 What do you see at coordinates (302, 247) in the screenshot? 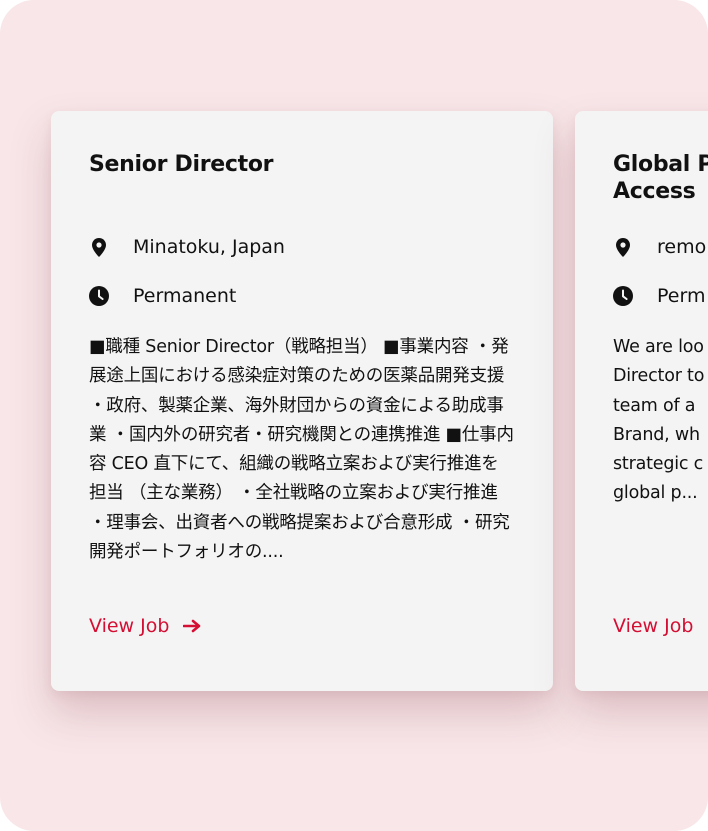
I see `job-location: Minatoku, Japan` at bounding box center [302, 247].